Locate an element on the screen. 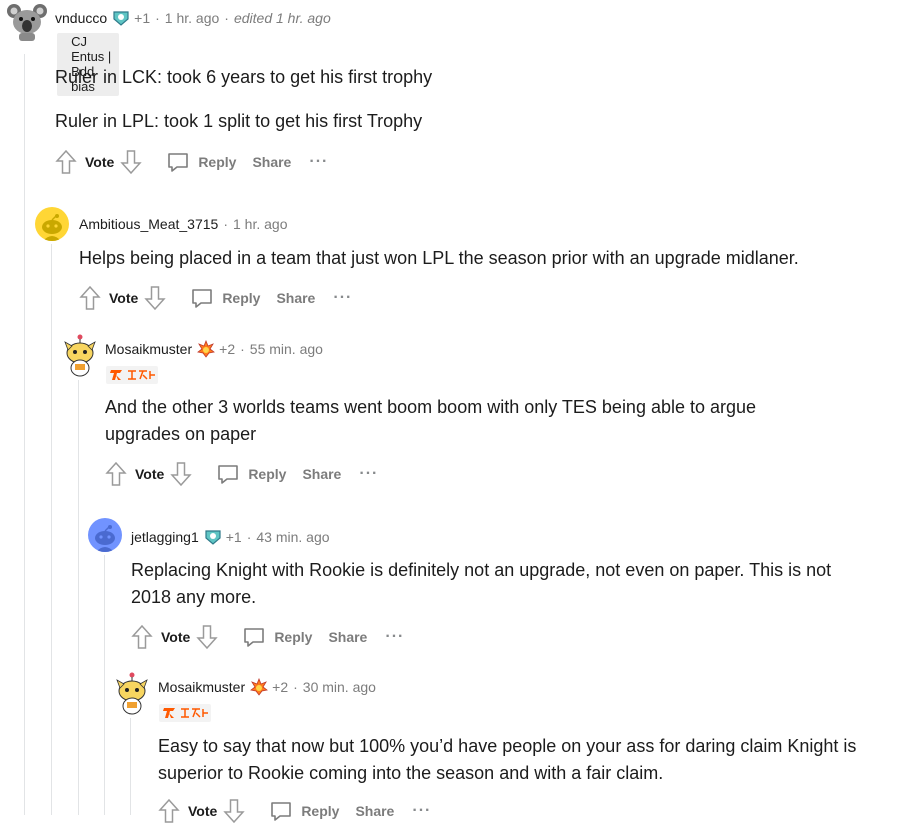 The image size is (903, 827). edited-label: edited 1 hr. ago is located at coordinates (282, 18).